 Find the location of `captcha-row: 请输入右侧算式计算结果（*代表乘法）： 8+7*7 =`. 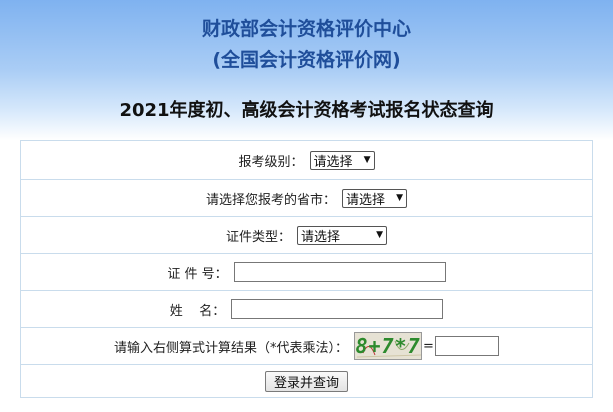

captcha-row: 请输入右侧算式计算结果（*代表乘法）： 8+7*7 = is located at coordinates (306, 346).